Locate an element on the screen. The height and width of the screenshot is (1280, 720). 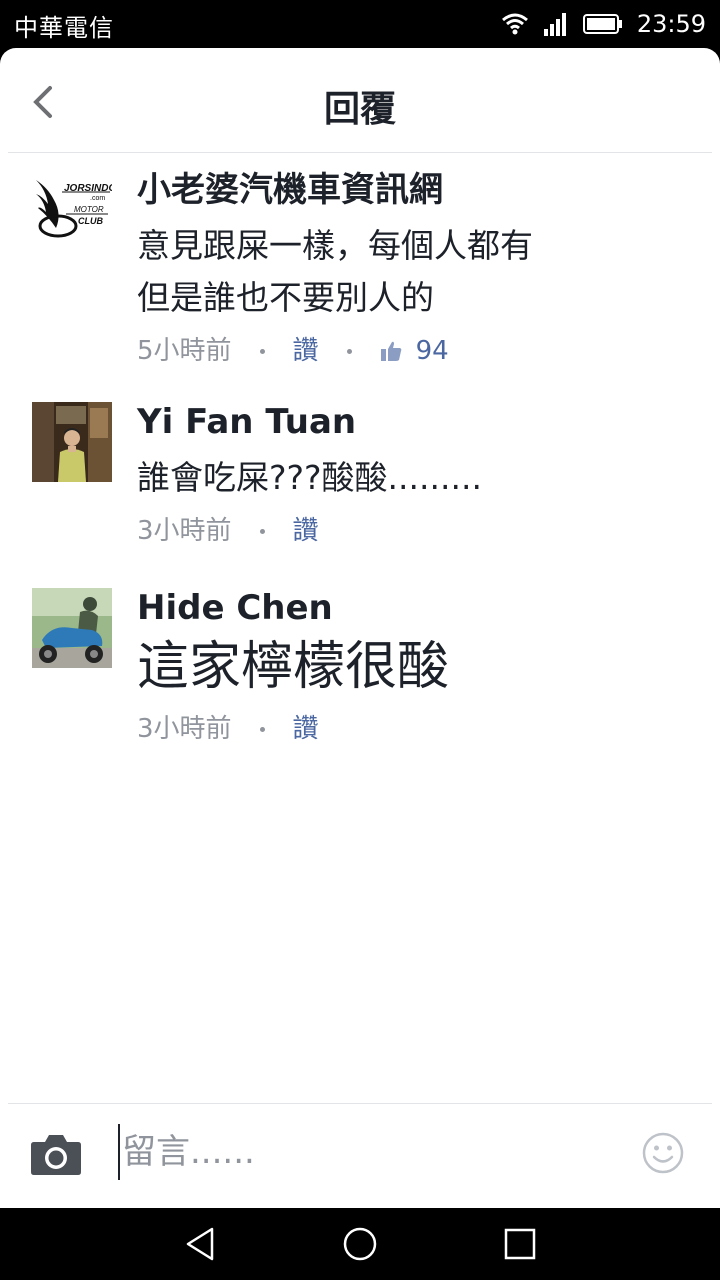
page-title: 回覆 is located at coordinates (359, 109).